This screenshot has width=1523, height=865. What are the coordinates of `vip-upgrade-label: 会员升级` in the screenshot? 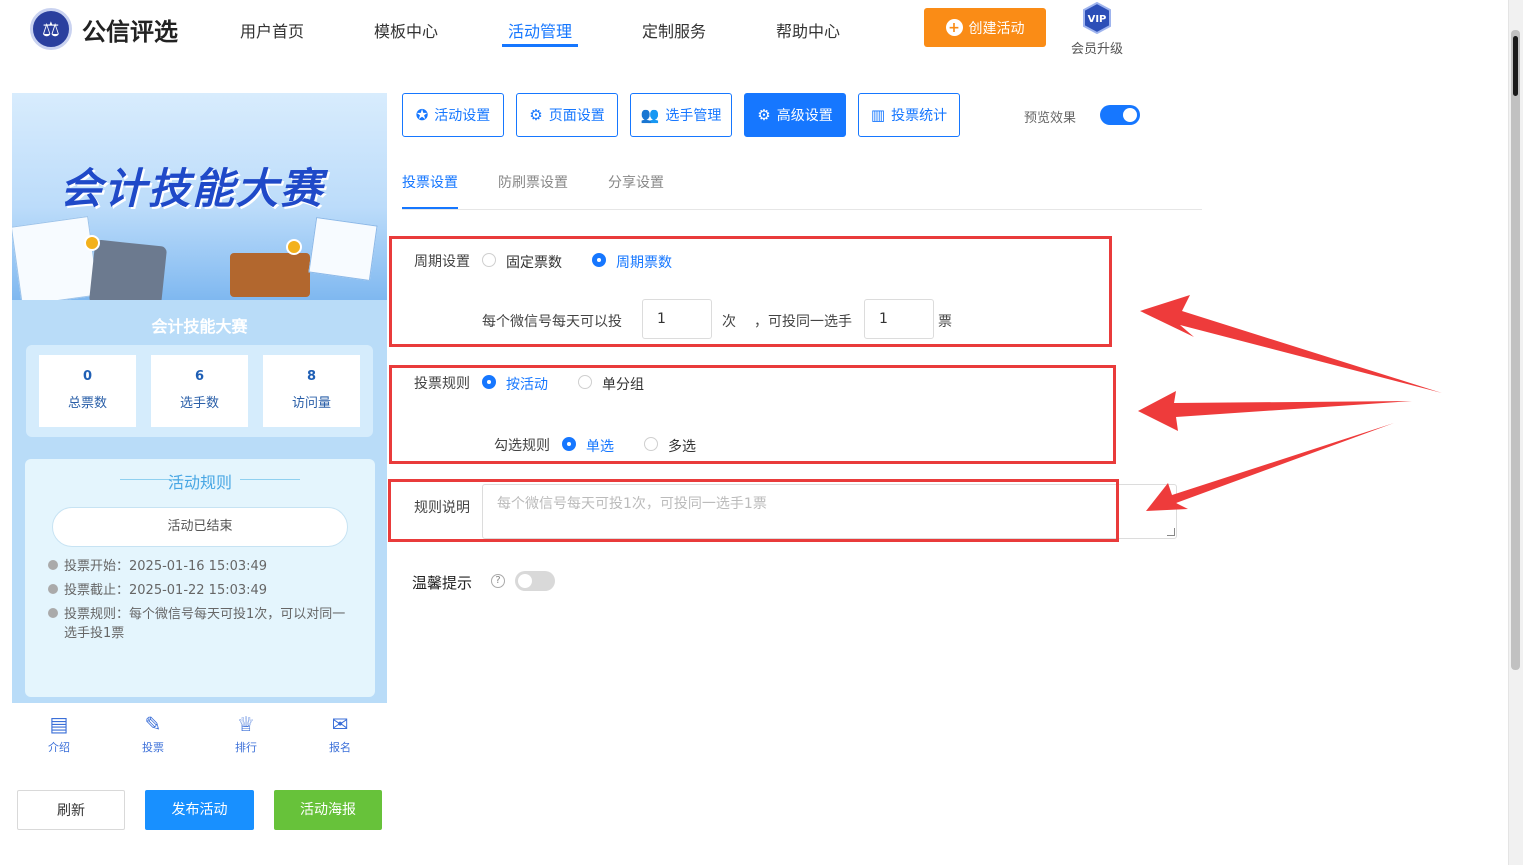 It's located at (1097, 47).